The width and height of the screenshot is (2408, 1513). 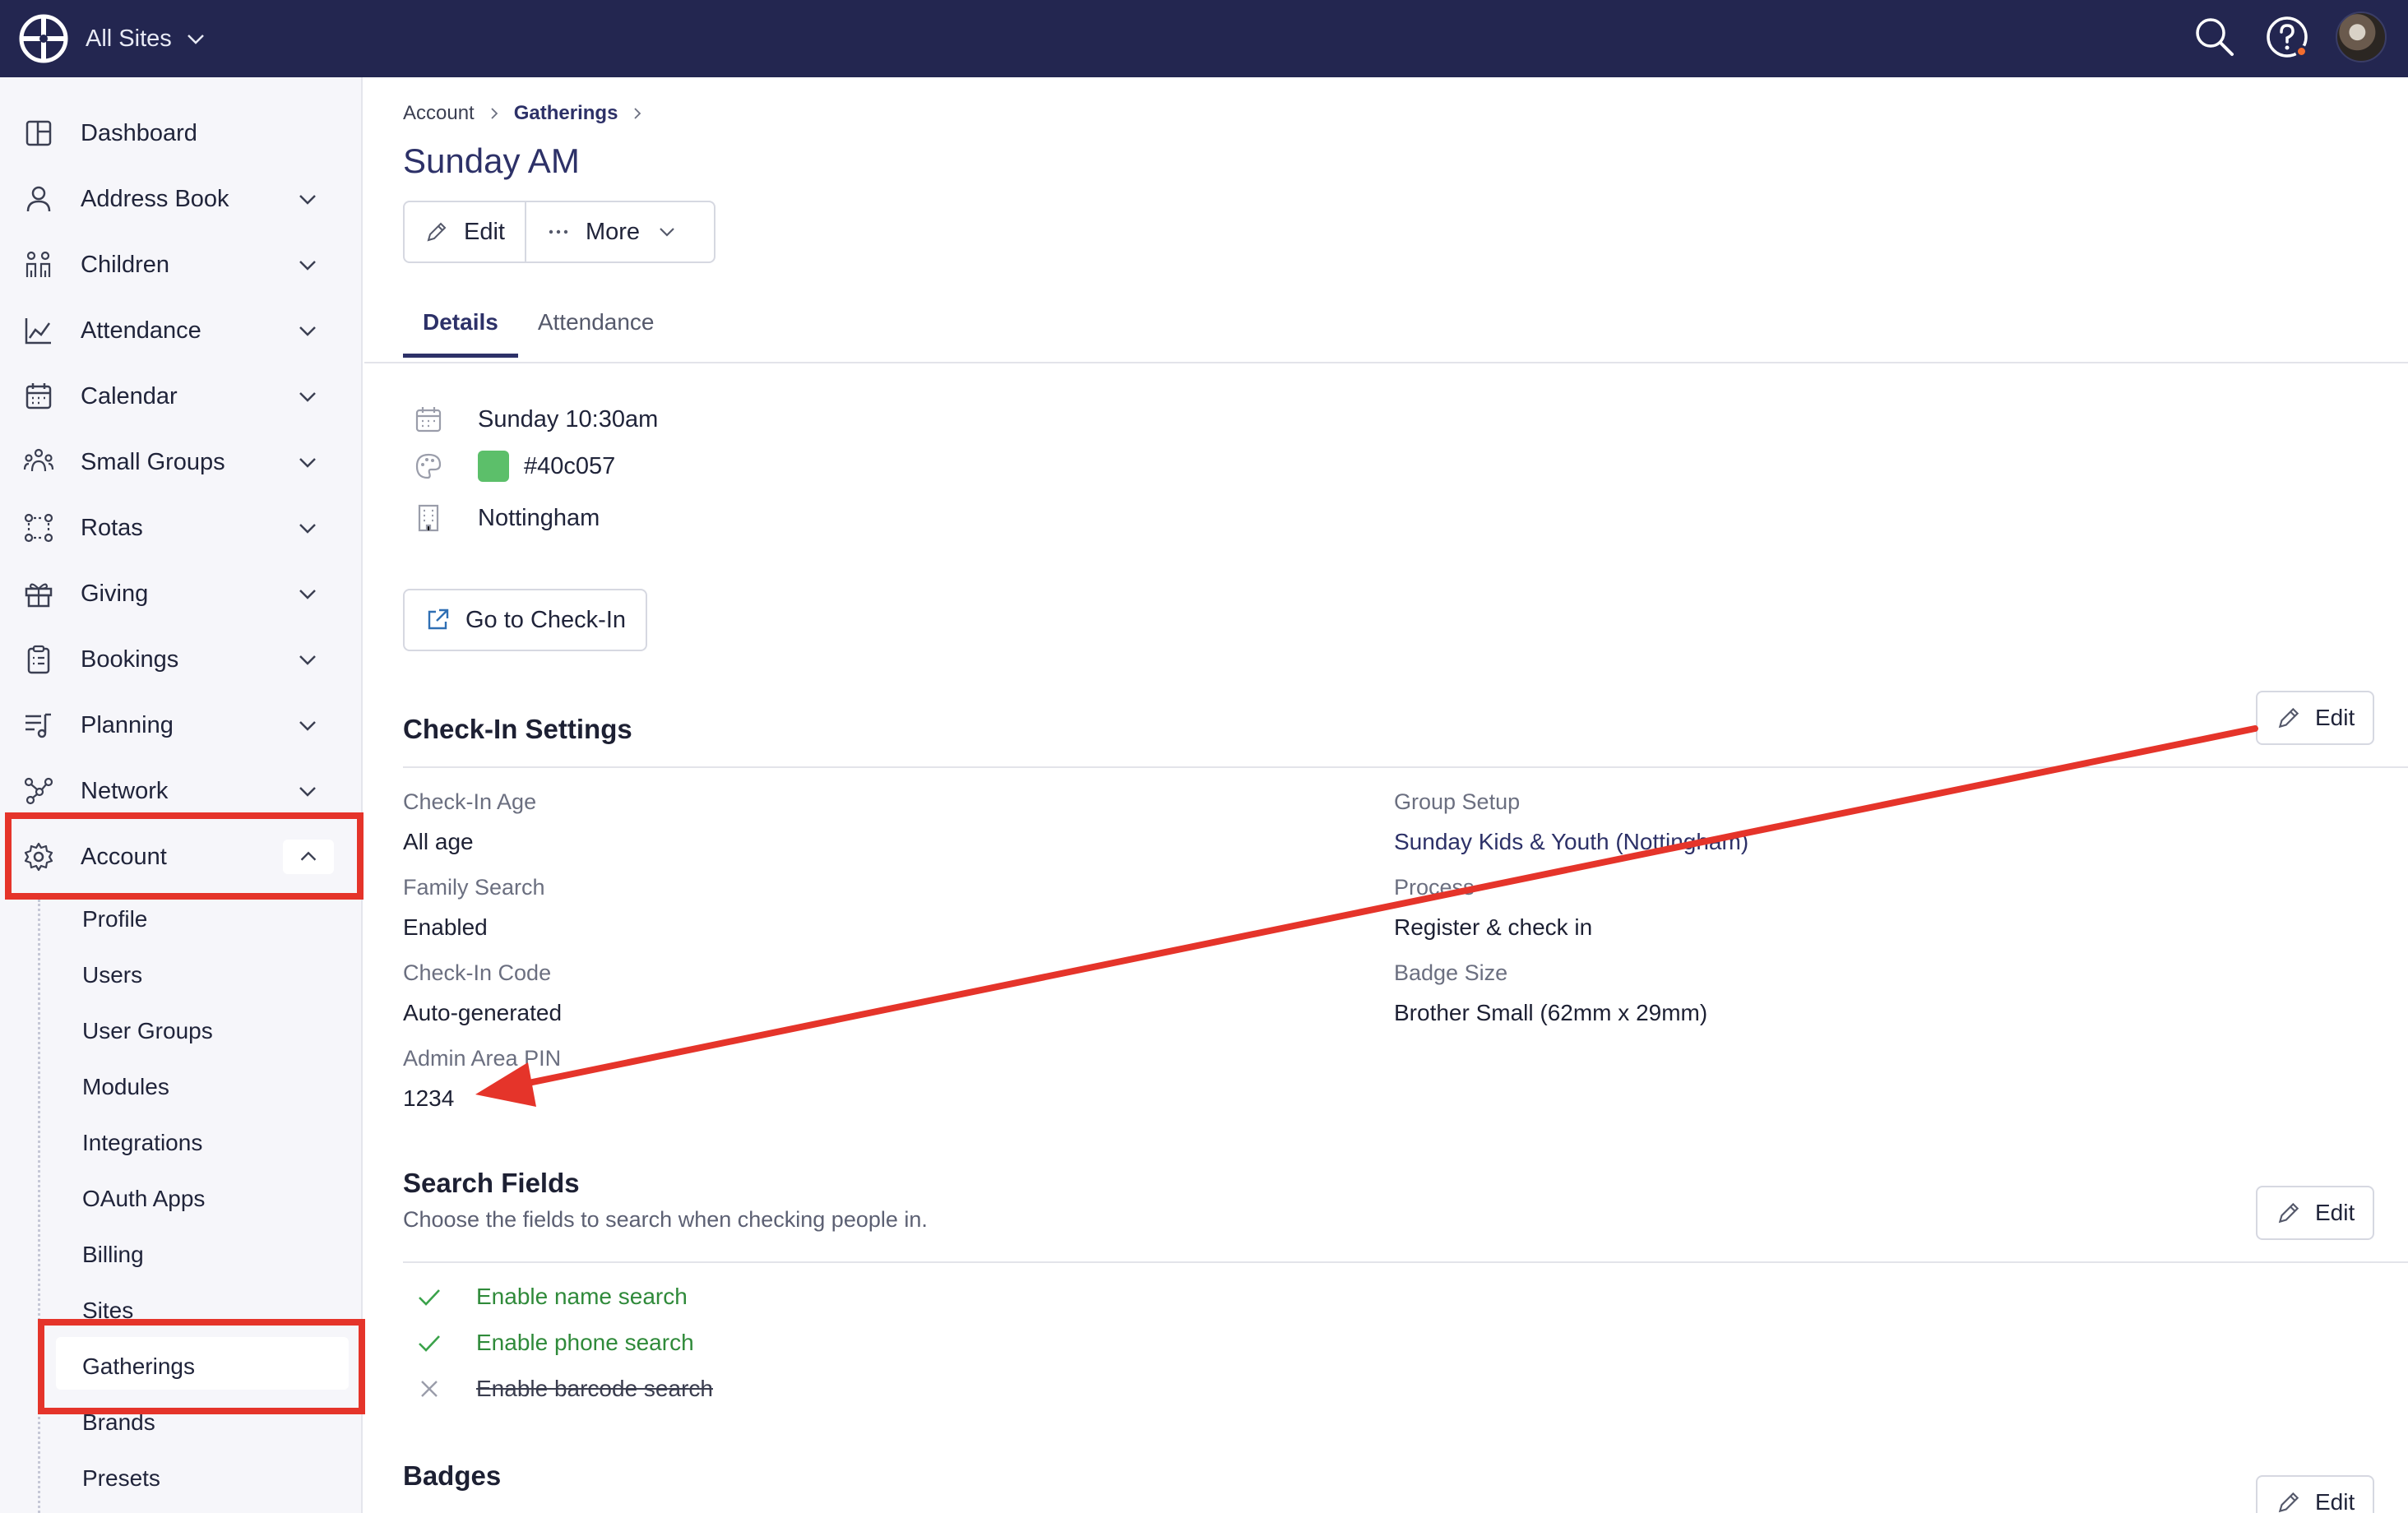 What do you see at coordinates (429, 1389) in the screenshot?
I see `close-icon` at bounding box center [429, 1389].